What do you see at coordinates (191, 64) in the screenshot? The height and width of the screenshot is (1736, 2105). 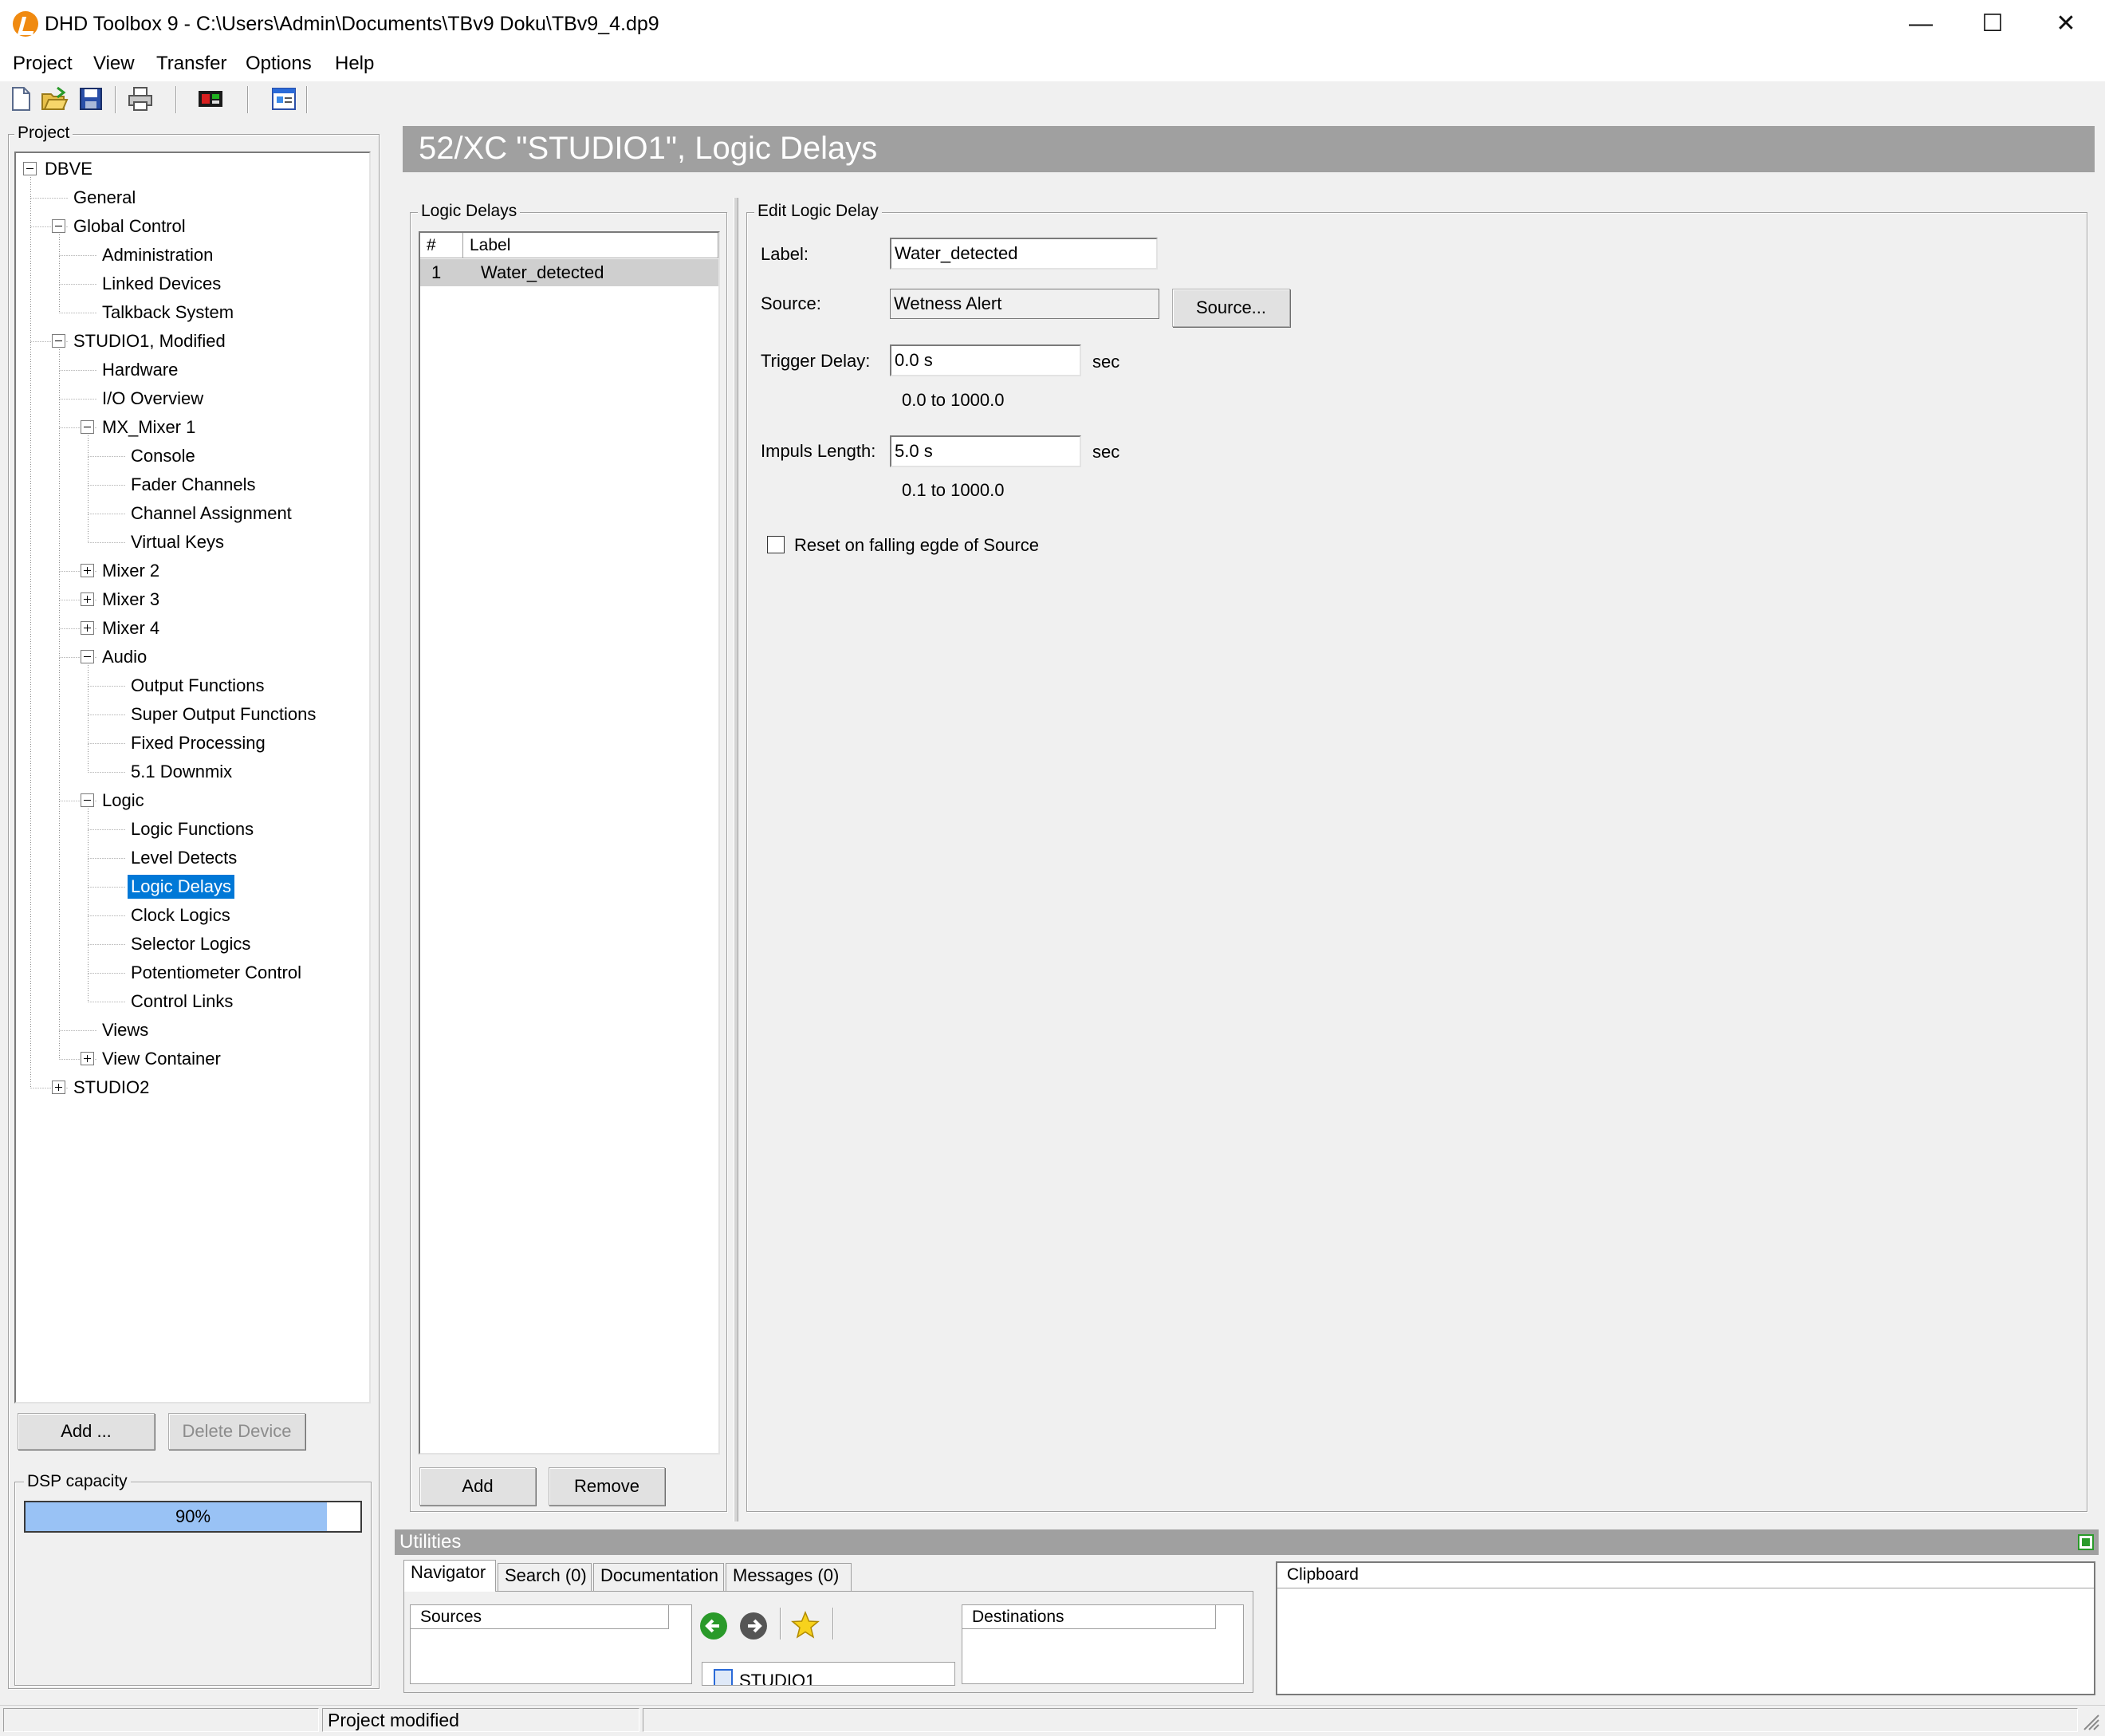 I see `menu-transfer: Transfer` at bounding box center [191, 64].